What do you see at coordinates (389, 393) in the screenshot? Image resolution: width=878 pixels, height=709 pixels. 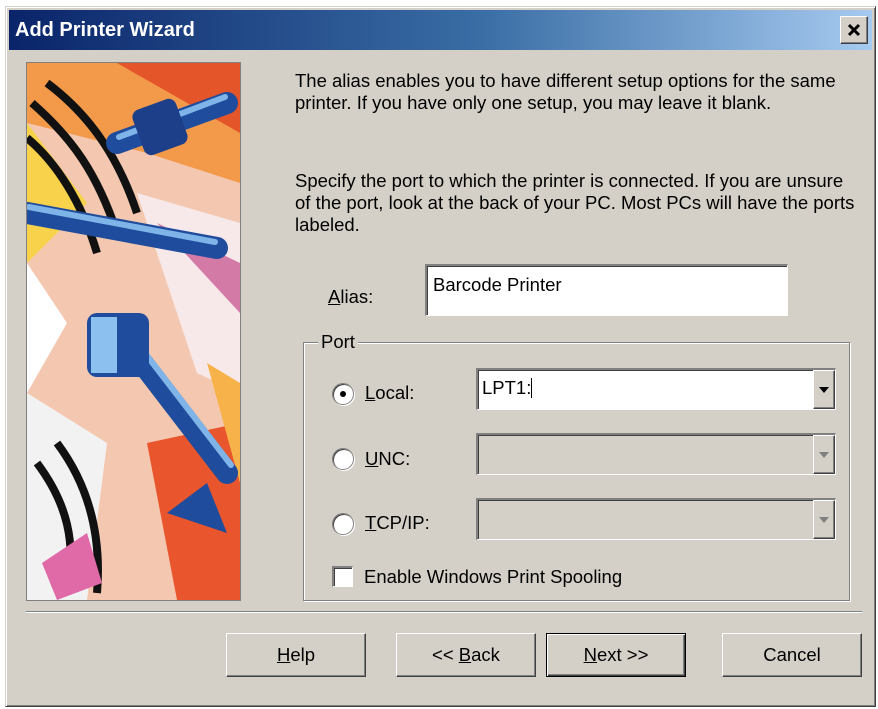 I see `local-label: Local:` at bounding box center [389, 393].